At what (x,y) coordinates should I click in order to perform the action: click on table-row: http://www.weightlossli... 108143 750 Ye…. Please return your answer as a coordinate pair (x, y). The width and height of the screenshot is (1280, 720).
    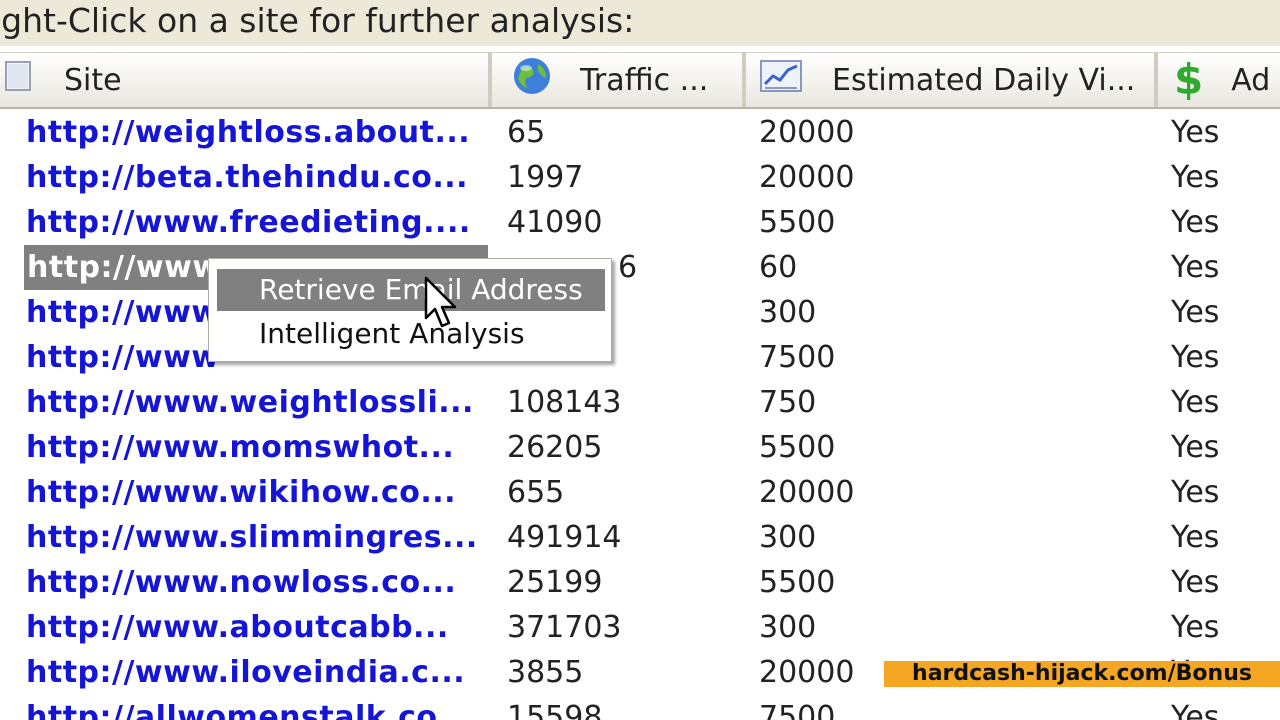
    Looking at the image, I should click on (640, 402).